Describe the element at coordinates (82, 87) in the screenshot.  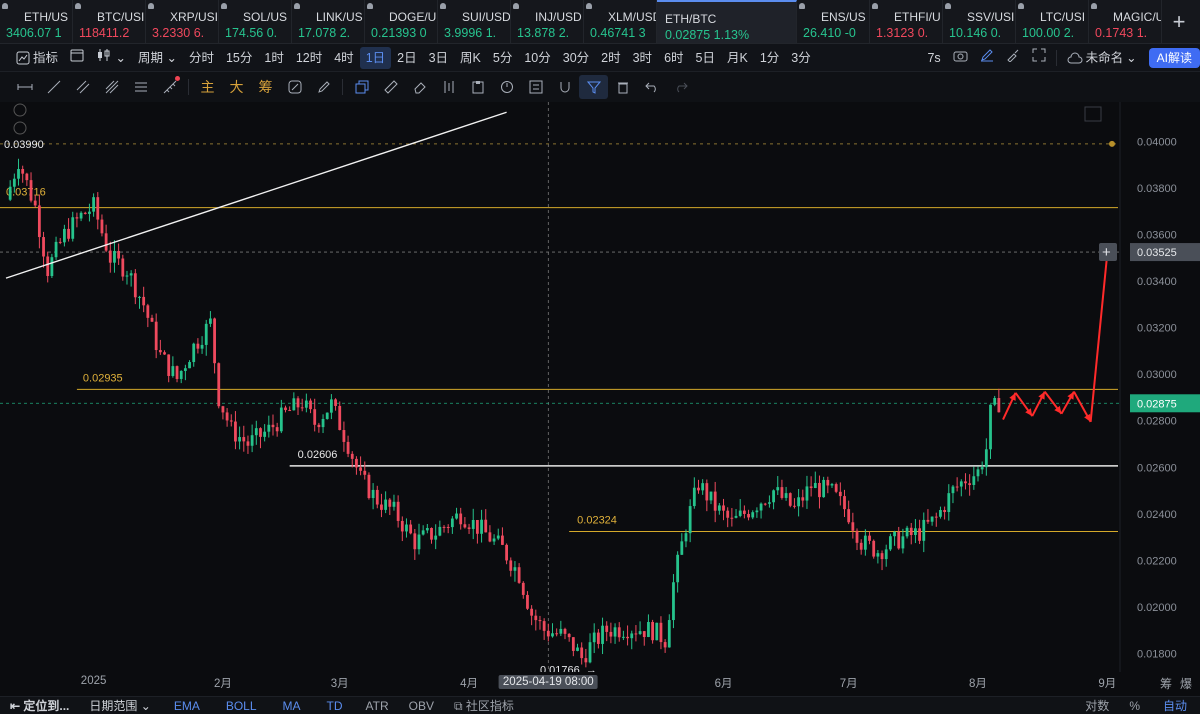
I see `parallel-channel-icon` at that location.